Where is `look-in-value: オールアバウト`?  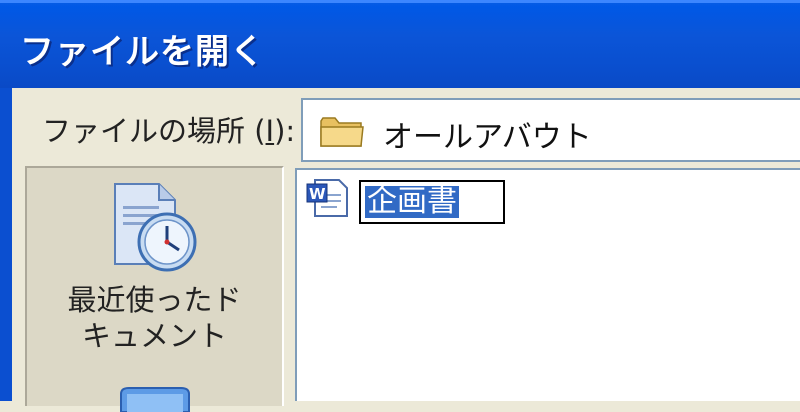
look-in-value: オールアバウト is located at coordinates (487, 137).